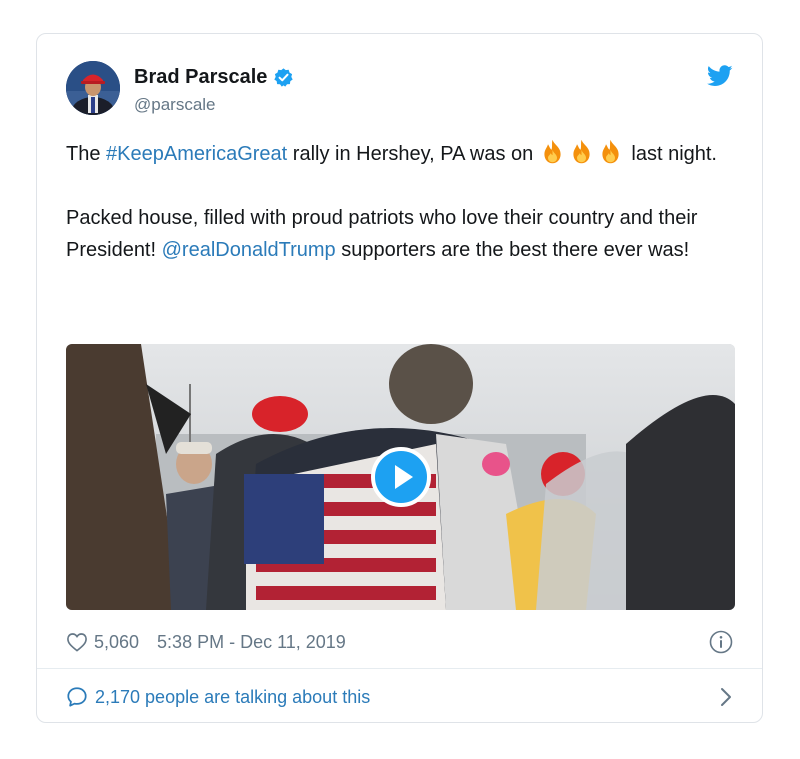  Describe the element at coordinates (399, 668) in the screenshot. I see `divider` at that location.